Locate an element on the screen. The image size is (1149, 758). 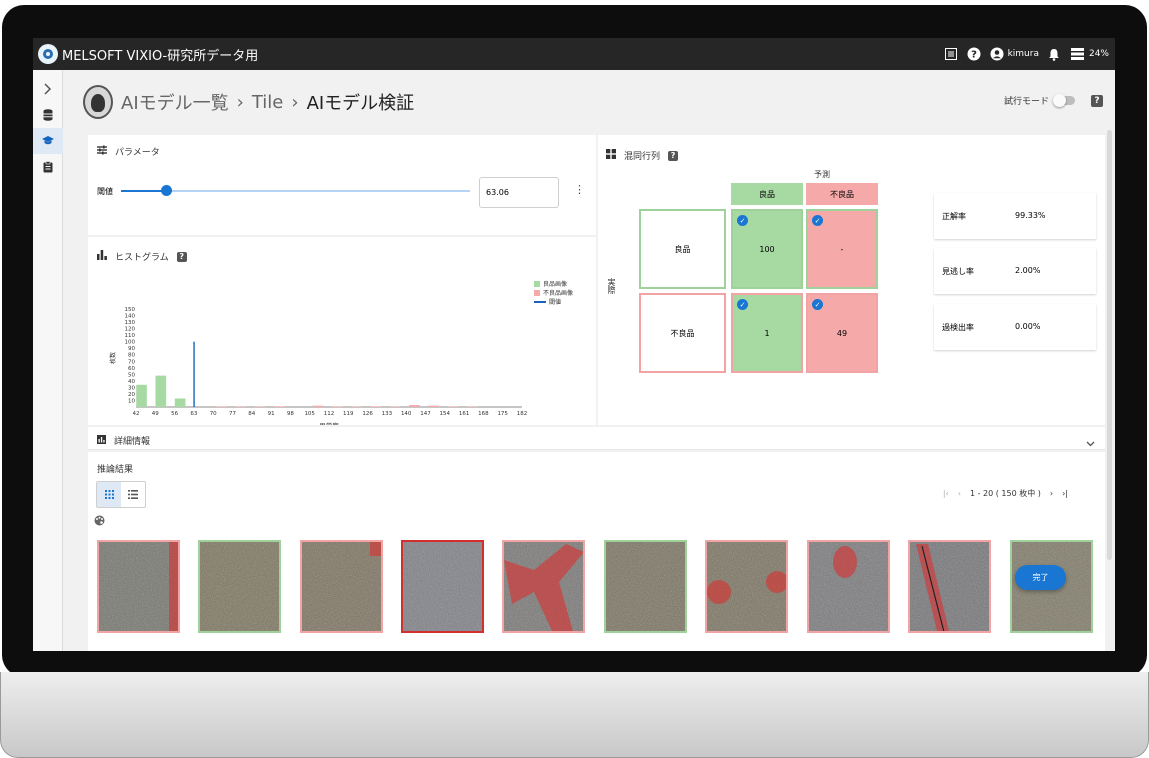
expand-more-icon is located at coordinates (1090, 441).